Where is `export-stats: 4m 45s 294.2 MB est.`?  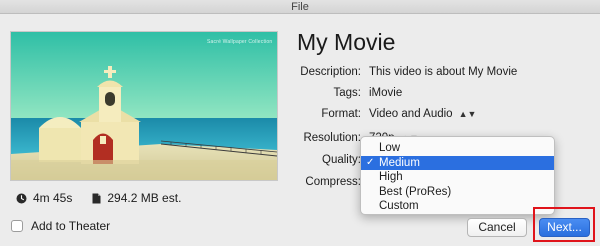 export-stats: 4m 45s 294.2 MB est. is located at coordinates (108, 198).